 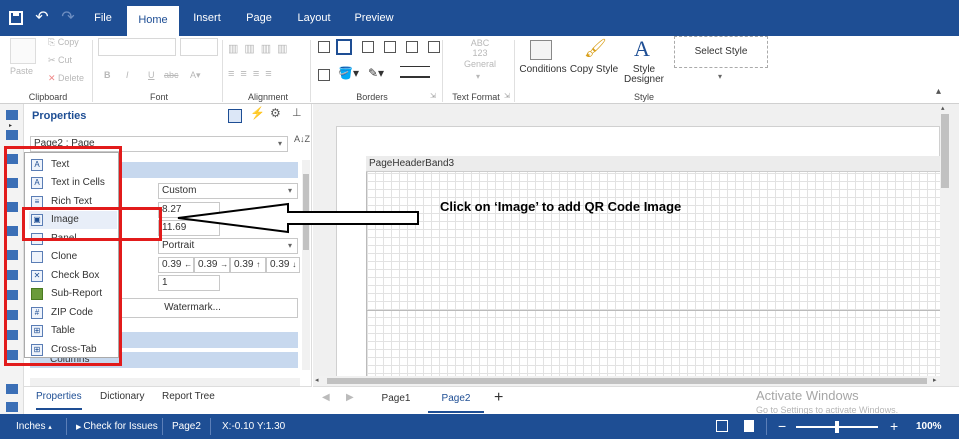 What do you see at coordinates (498, 398) in the screenshot?
I see `add-page-icon: +` at bounding box center [498, 398].